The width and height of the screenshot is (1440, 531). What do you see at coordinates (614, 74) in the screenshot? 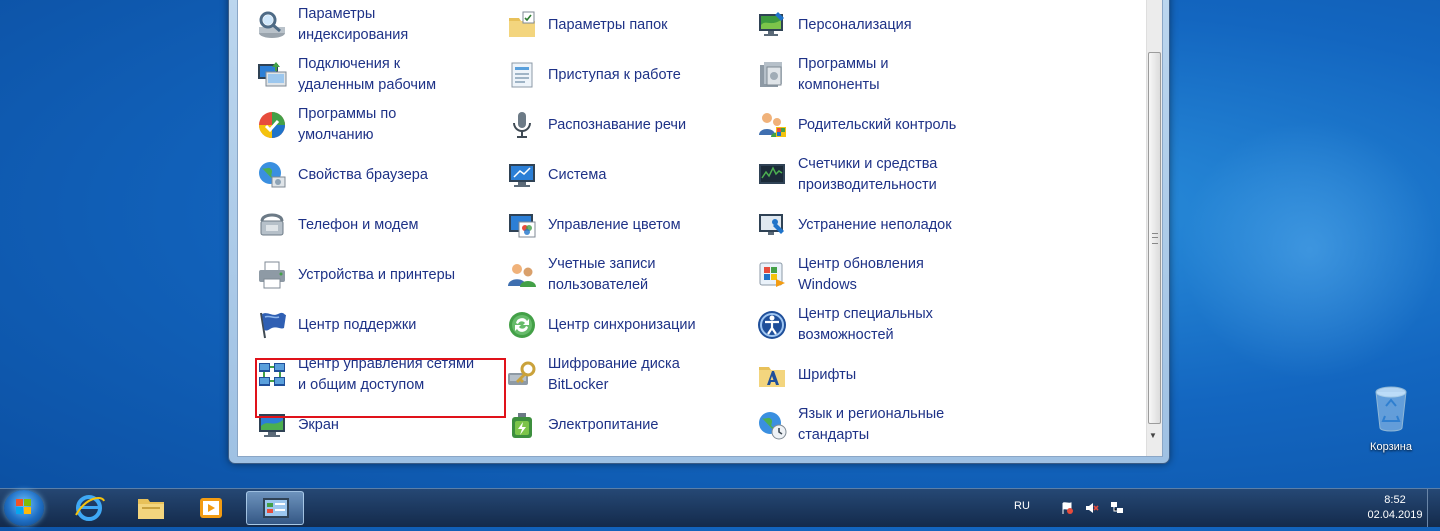
I see `cp-item-label: Приступая к работе` at bounding box center [614, 74].